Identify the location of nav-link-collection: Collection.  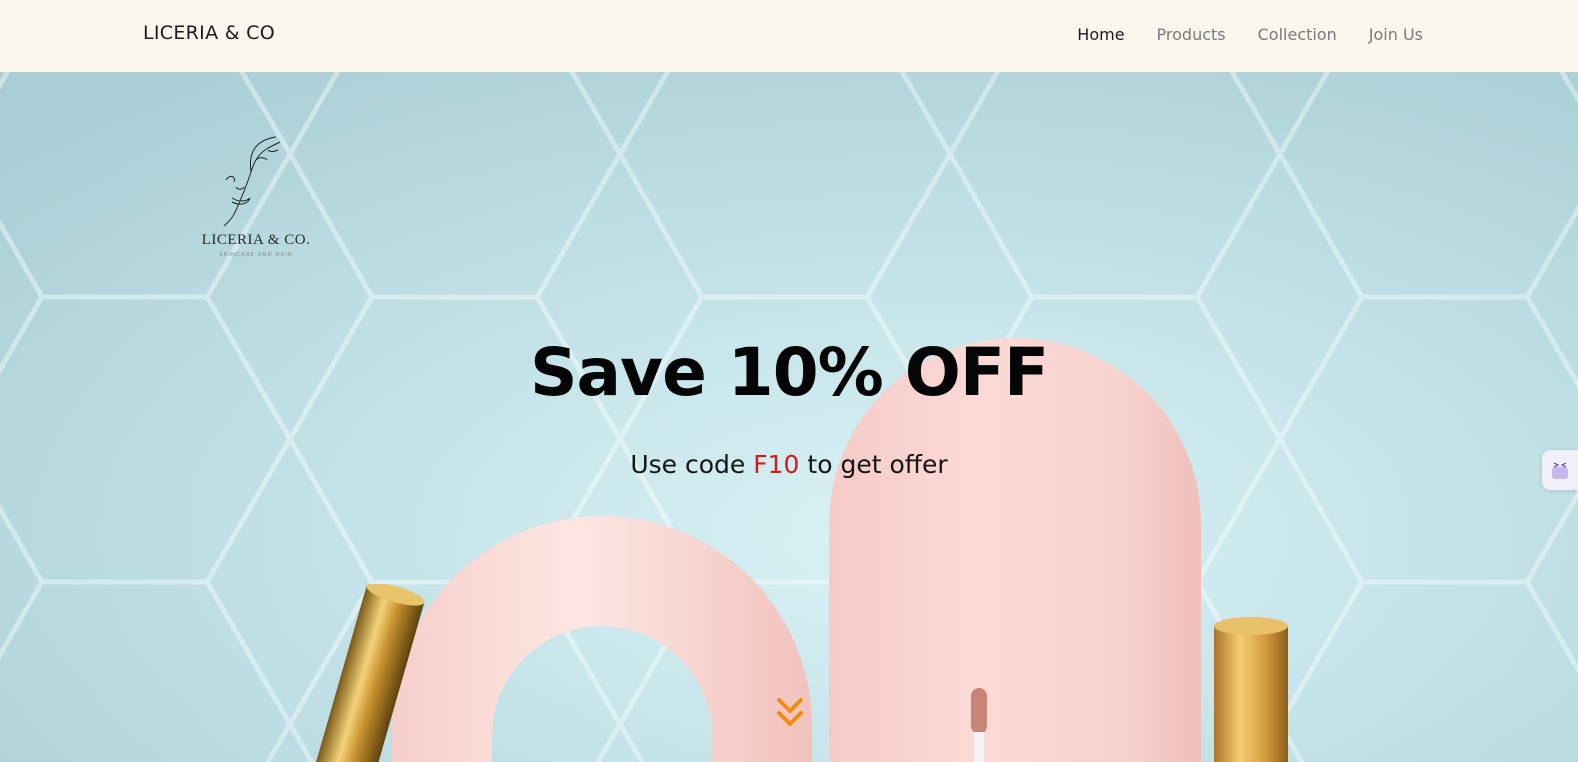
(1297, 34).